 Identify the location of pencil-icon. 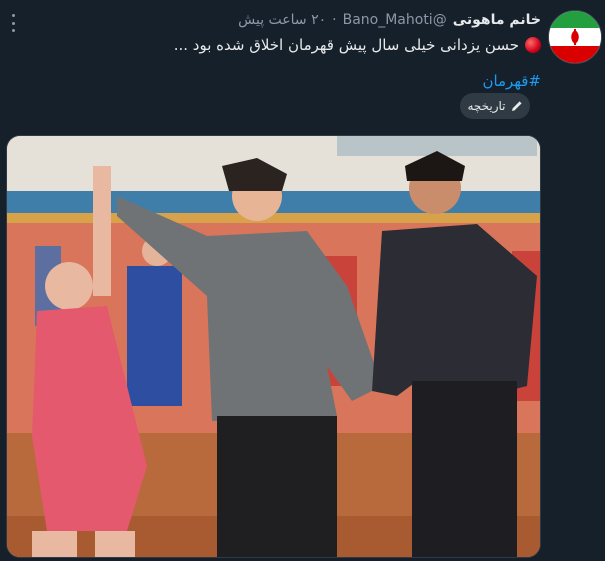
(516, 106).